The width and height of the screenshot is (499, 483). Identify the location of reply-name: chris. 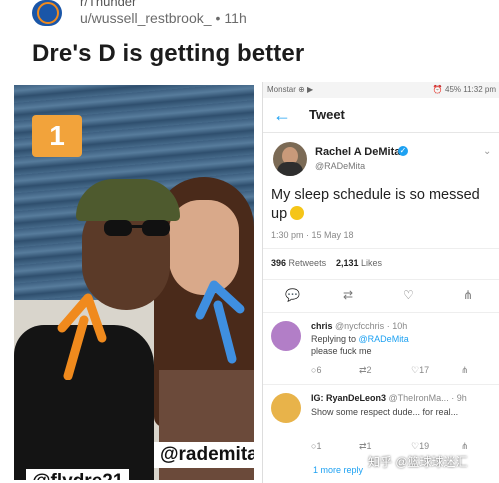
(322, 326).